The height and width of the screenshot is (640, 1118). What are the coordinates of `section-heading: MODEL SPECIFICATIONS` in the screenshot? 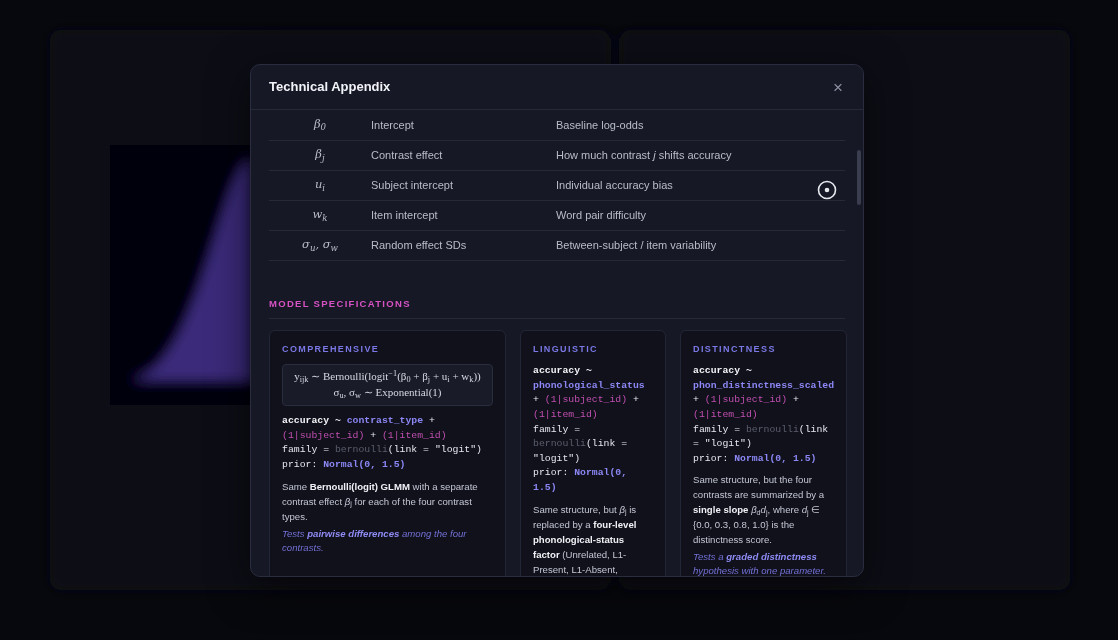 It's located at (557, 307).